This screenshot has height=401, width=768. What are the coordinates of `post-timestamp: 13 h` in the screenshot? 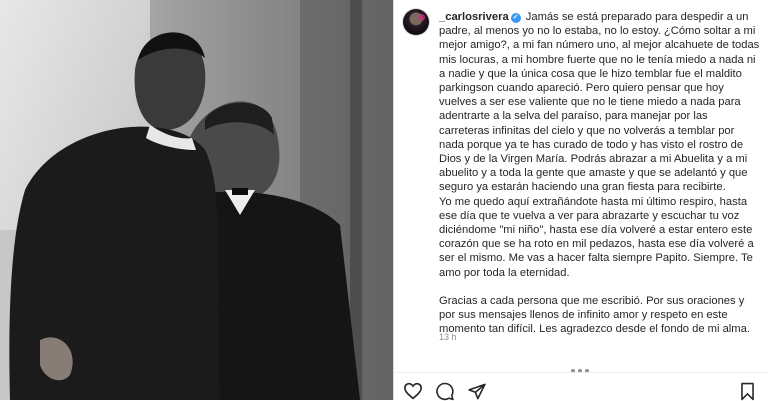 It's located at (448, 337).